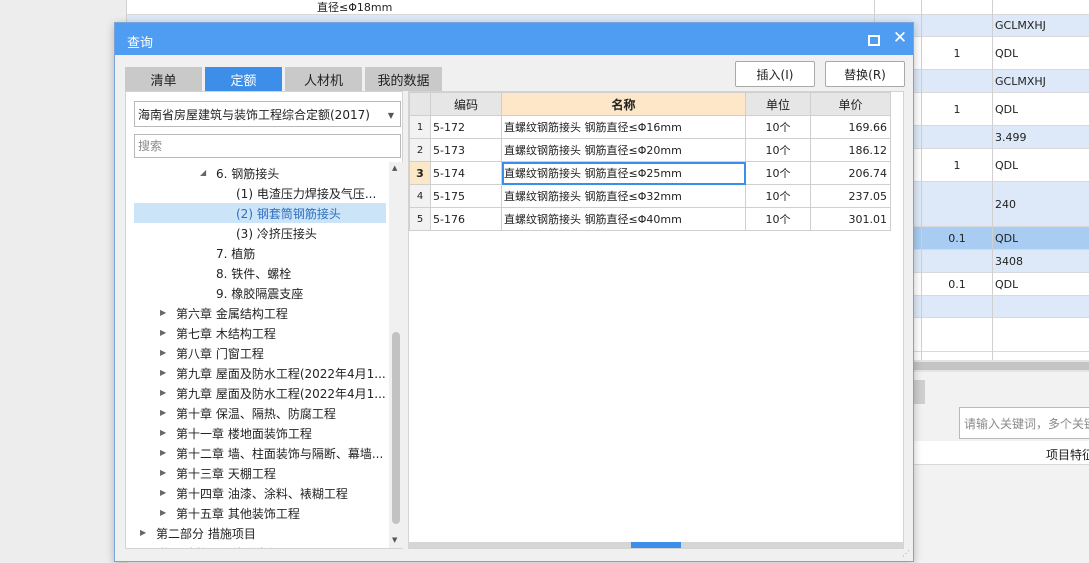  I want to click on tree-search-input, so click(267, 146).